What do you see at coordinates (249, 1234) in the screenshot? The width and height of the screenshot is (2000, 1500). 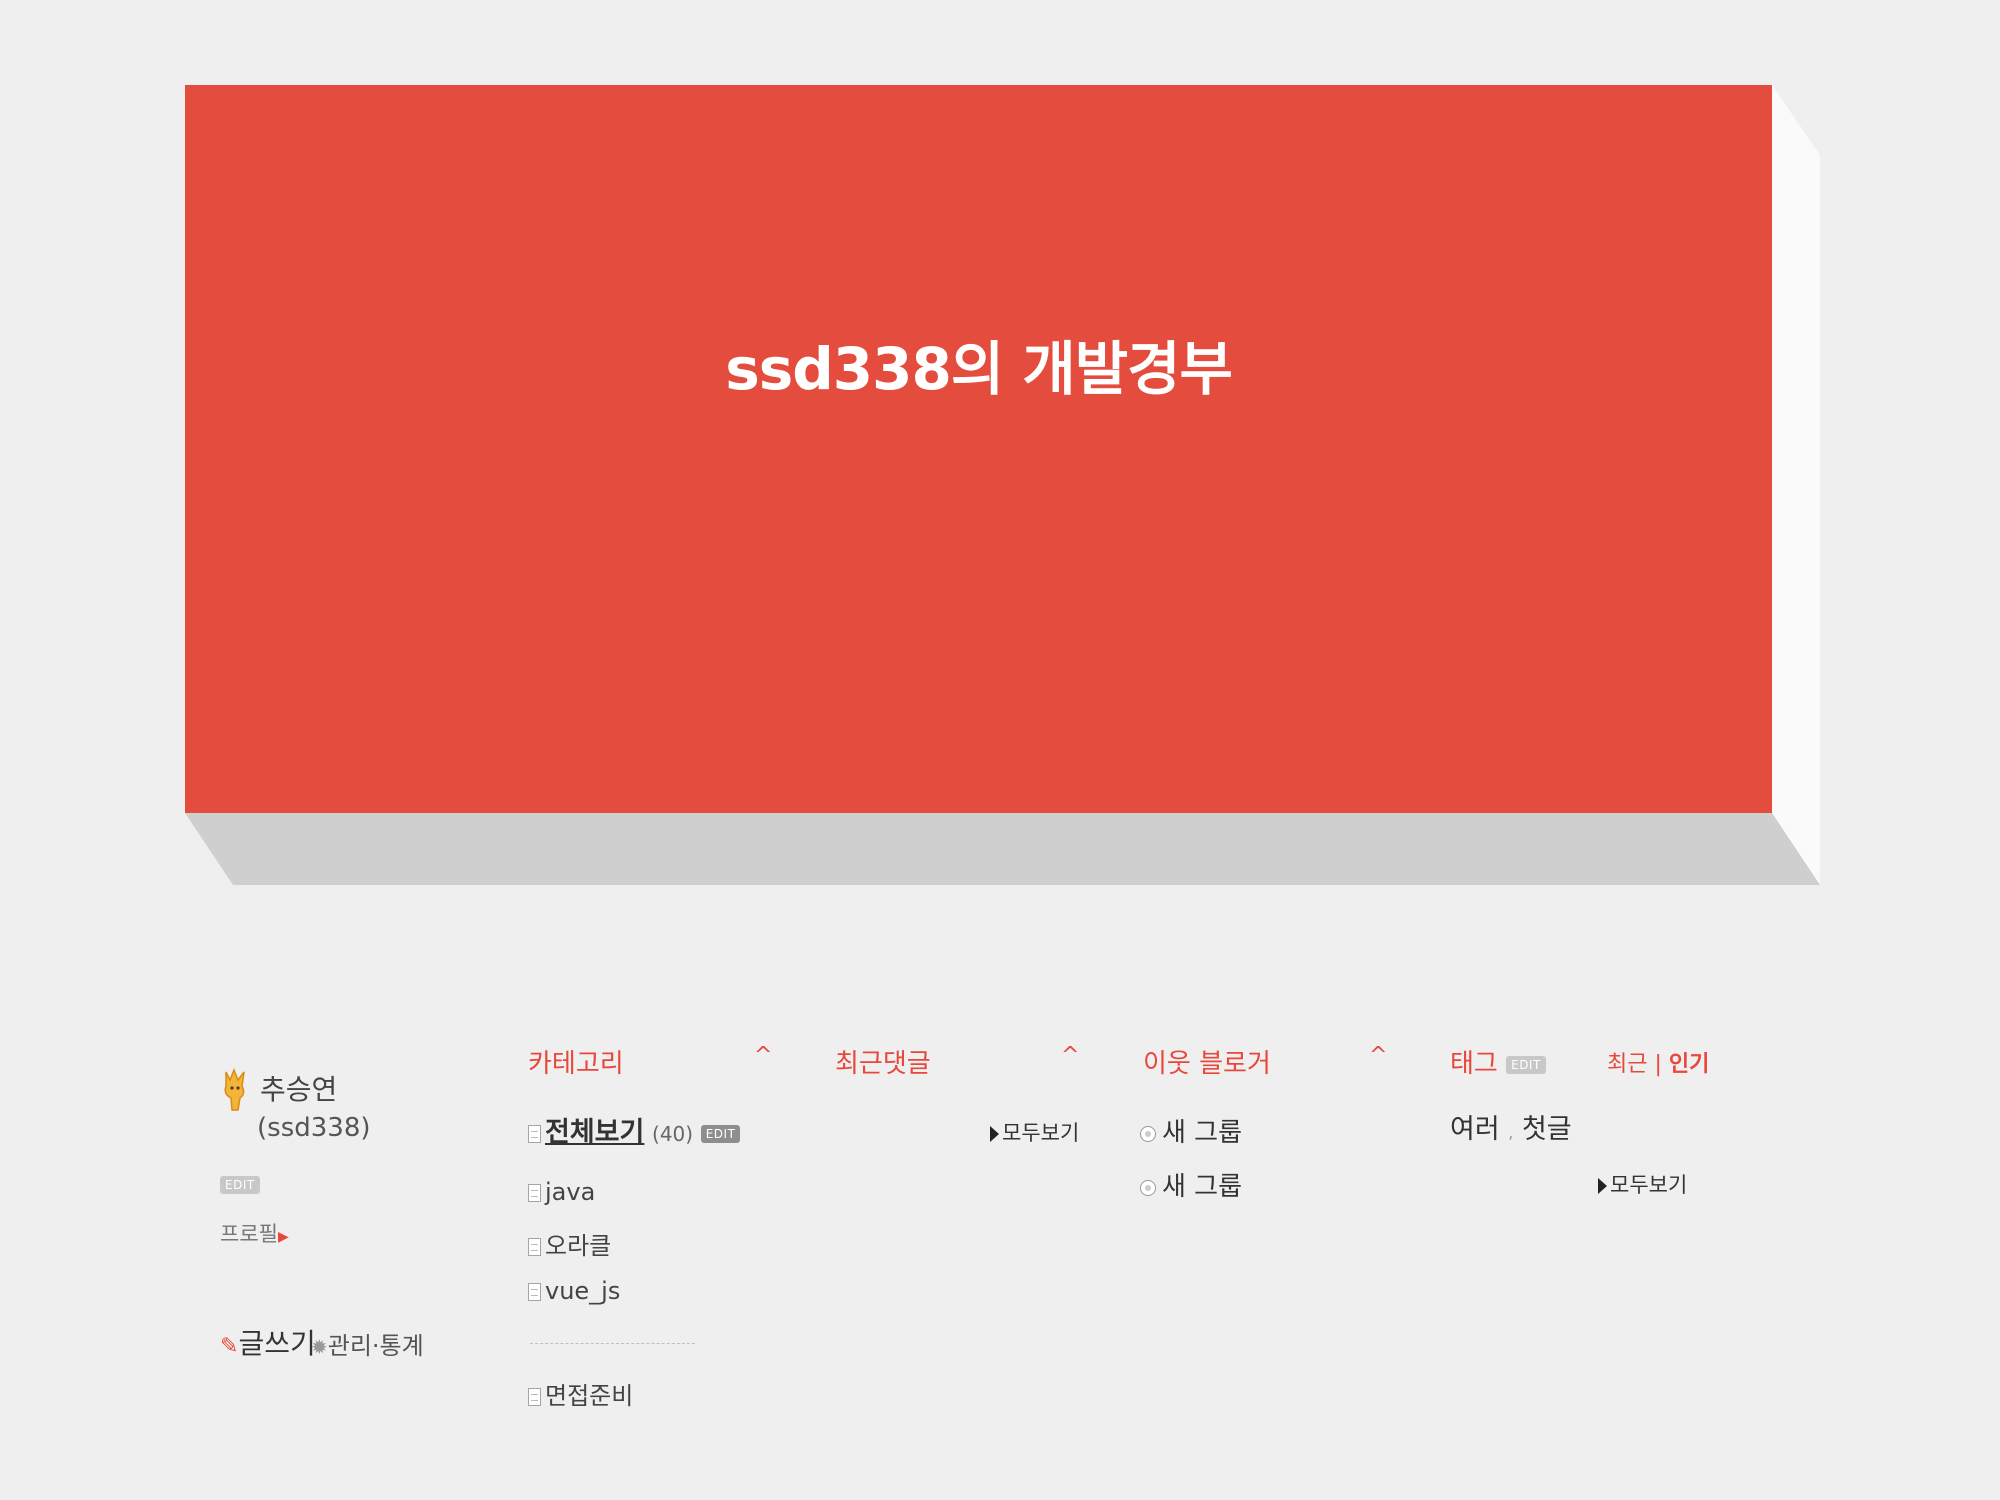 I see `profile-link-label: 프로필` at bounding box center [249, 1234].